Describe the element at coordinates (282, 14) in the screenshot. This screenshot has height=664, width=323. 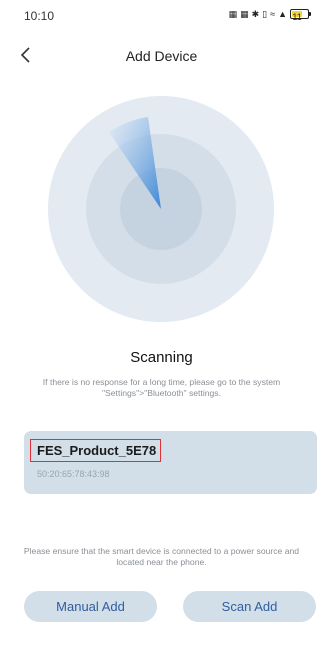
I see `cellular-icon: ▲` at that location.